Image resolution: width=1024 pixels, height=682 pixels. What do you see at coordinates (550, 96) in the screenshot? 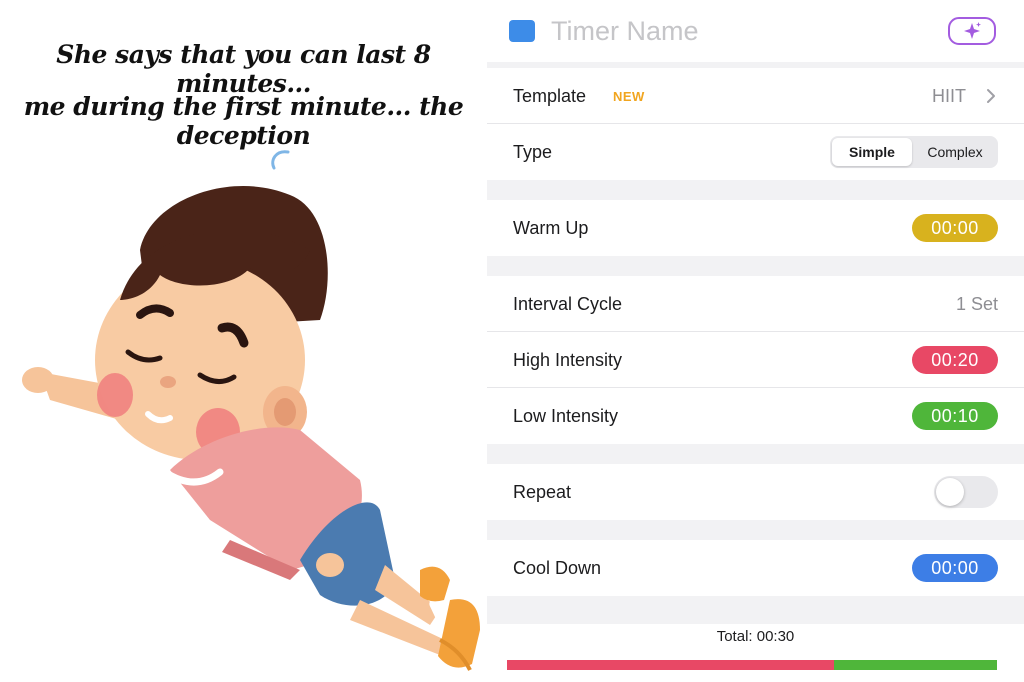
I see `template-label: Template` at bounding box center [550, 96].